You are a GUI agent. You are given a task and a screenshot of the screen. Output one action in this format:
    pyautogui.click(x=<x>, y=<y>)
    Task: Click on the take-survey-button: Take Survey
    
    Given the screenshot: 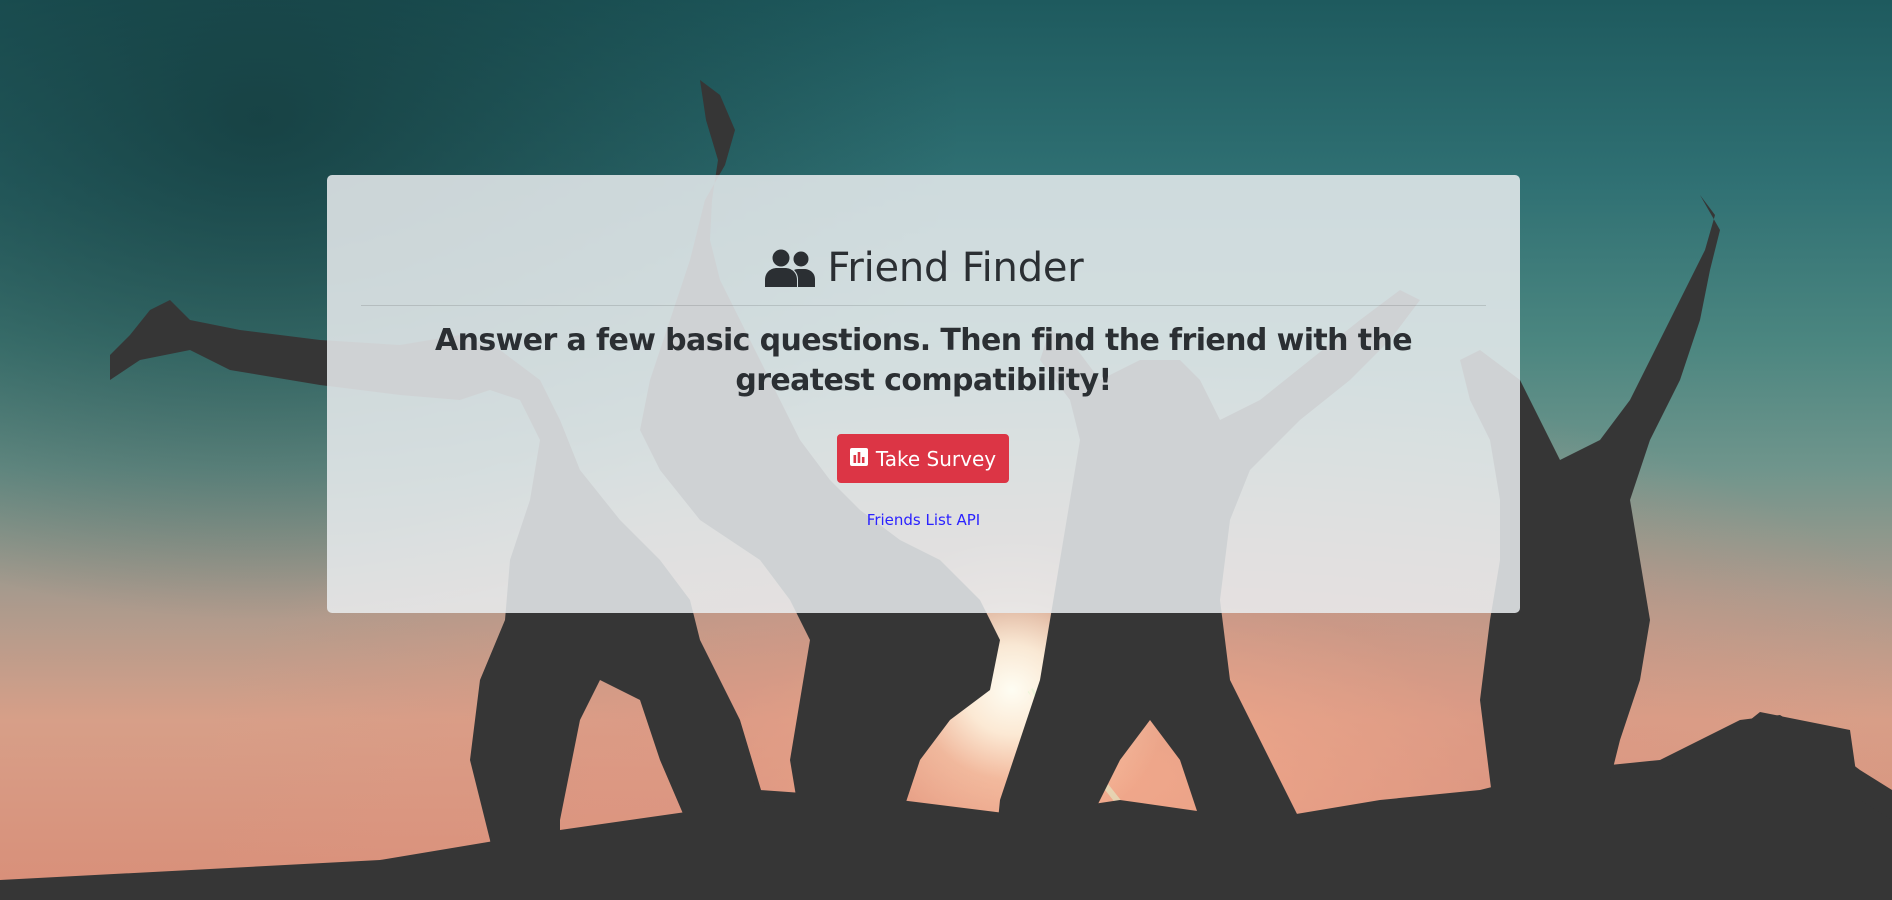 What is the action you would take?
    pyautogui.click(x=923, y=458)
    